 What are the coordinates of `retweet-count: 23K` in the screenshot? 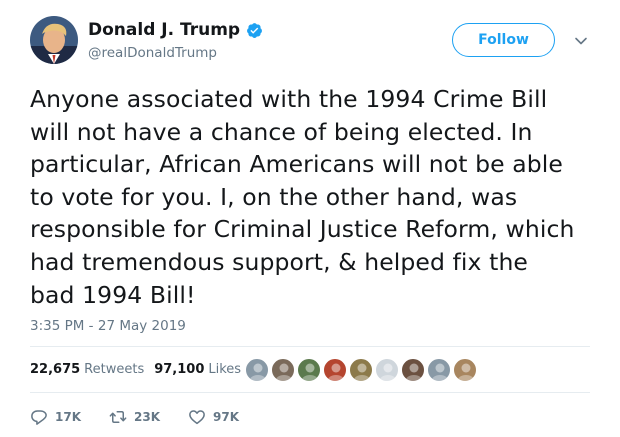 It's located at (147, 417).